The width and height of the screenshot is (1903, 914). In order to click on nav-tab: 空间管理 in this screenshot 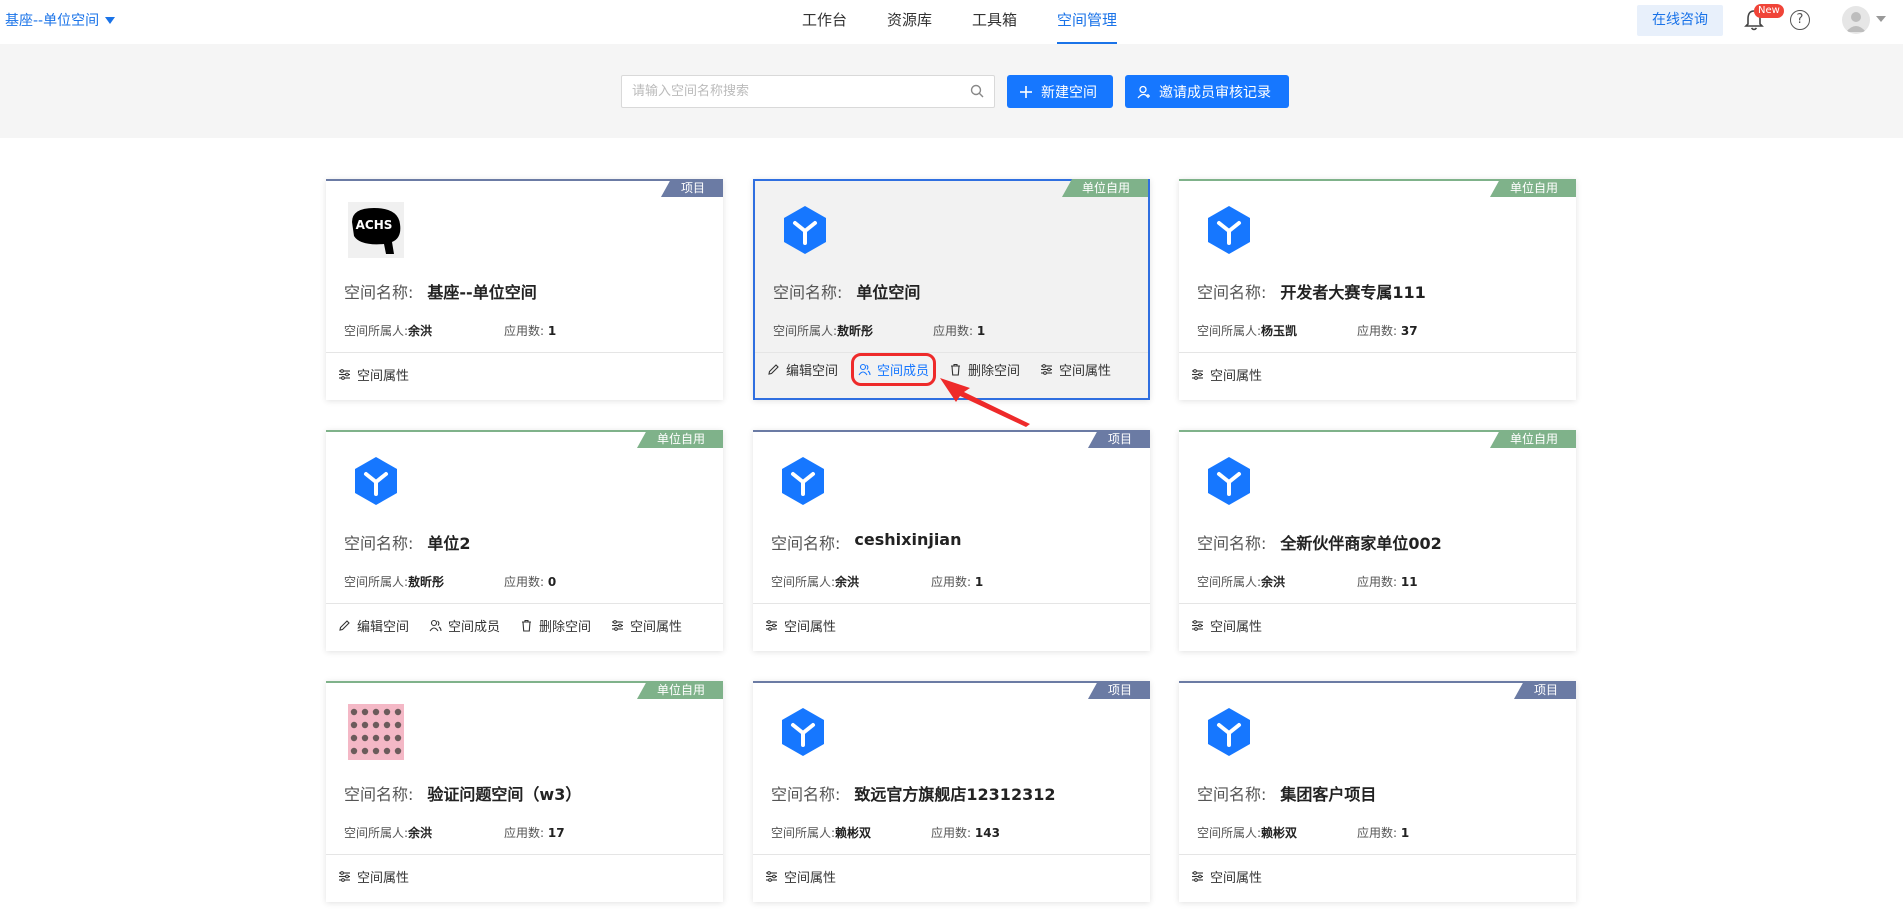, I will do `click(1087, 22)`.